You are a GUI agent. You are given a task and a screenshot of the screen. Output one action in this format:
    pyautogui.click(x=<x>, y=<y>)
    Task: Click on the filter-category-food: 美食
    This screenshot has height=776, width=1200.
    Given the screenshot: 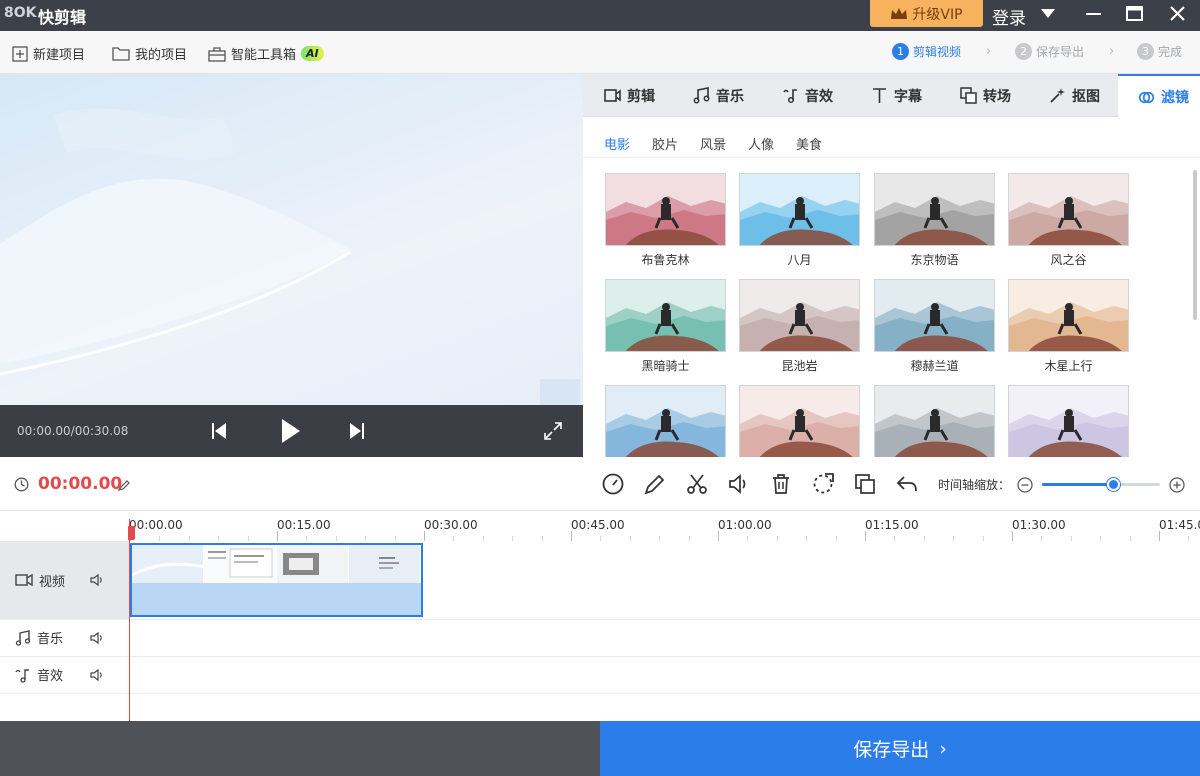 What is the action you would take?
    pyautogui.click(x=809, y=143)
    